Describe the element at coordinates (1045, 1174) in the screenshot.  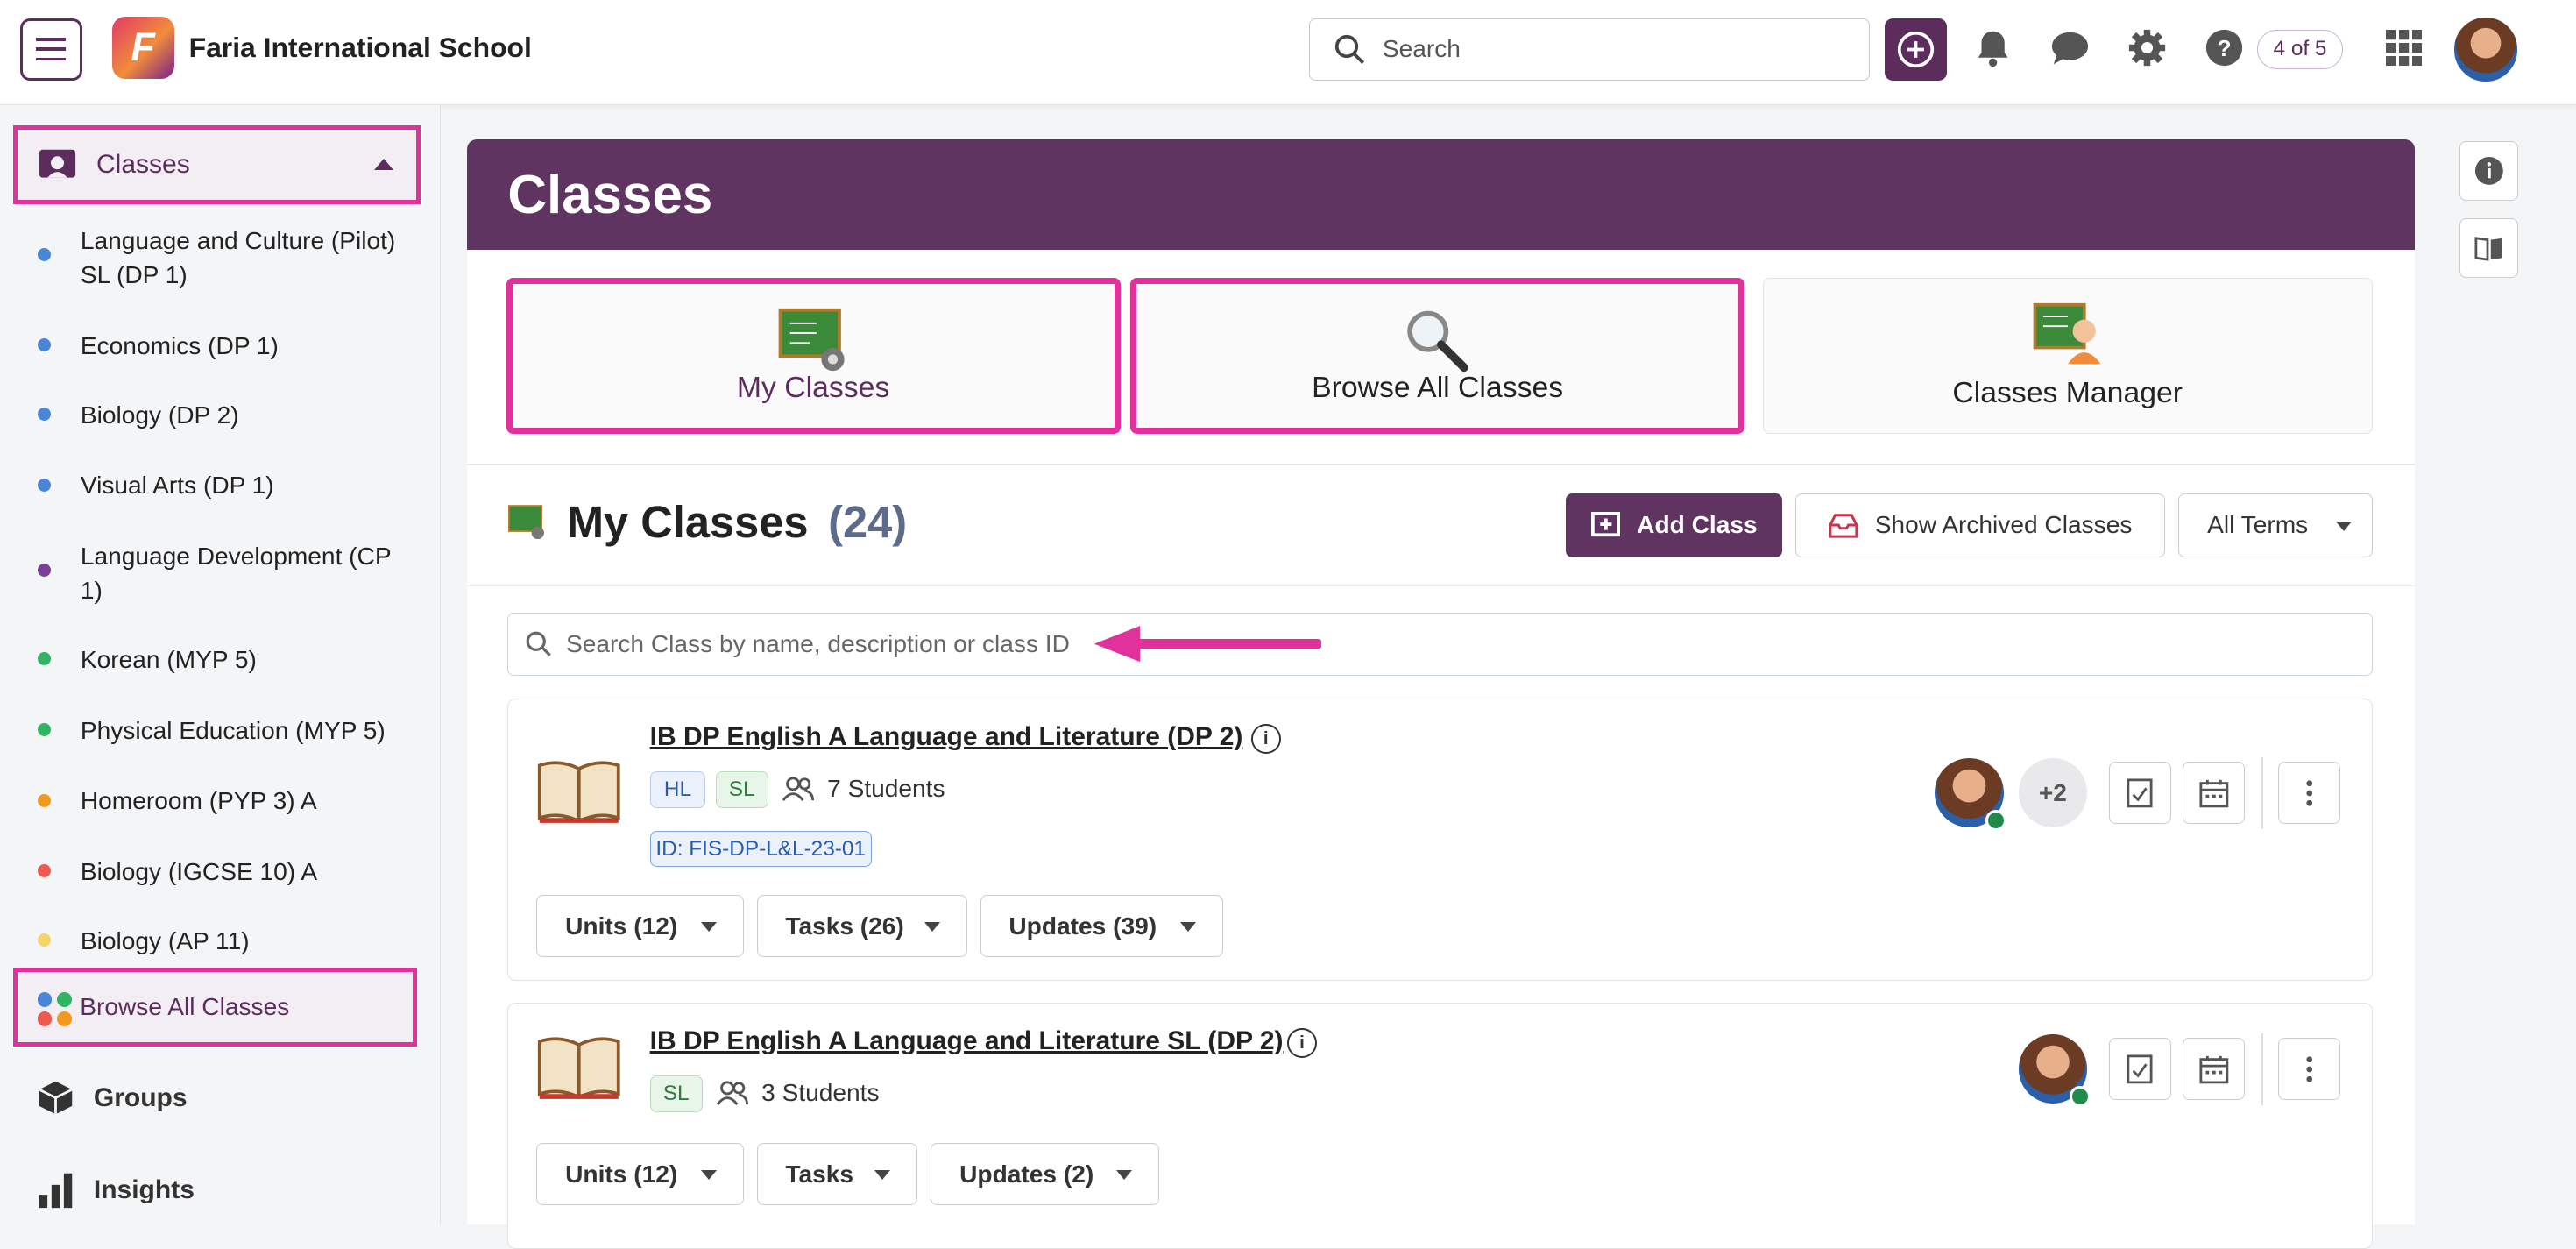
I see `updates-dropdown: Updates (2)` at that location.